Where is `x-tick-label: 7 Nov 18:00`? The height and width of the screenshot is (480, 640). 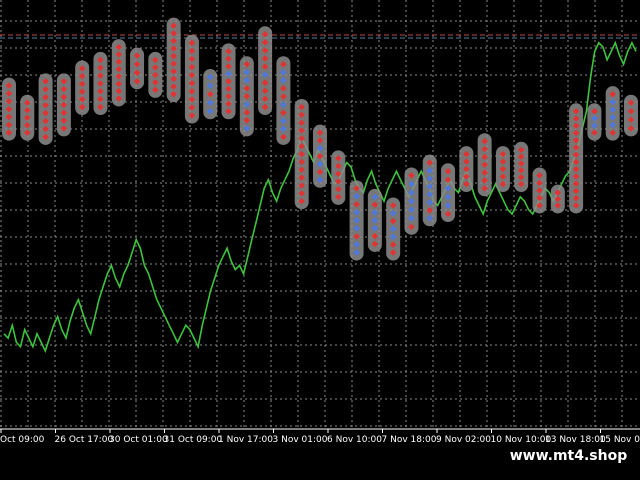 x-tick-label: 7 Nov 18:00 is located at coordinates (409, 440).